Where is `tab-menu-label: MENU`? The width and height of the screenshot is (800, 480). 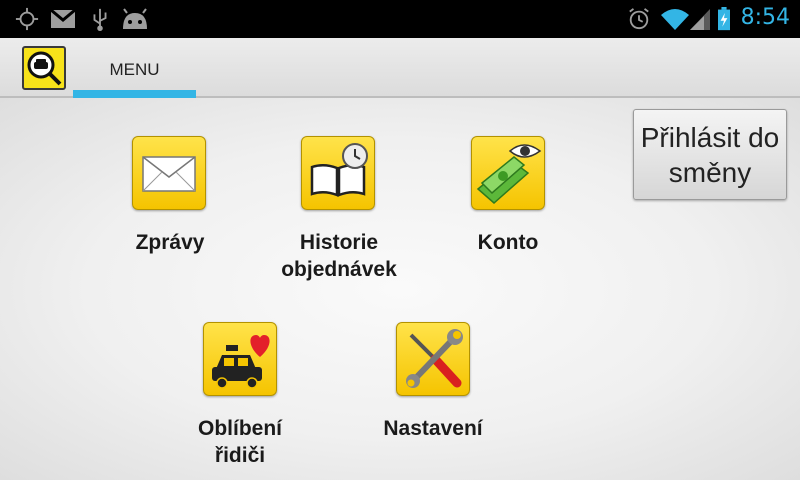 tab-menu-label: MENU is located at coordinates (134, 69).